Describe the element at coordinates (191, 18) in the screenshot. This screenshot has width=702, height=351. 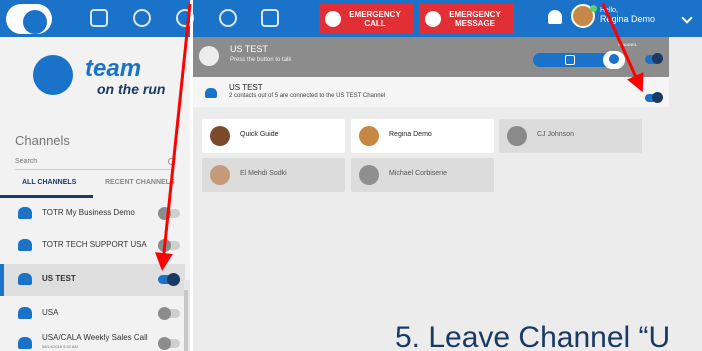
I see `nav-divider` at that location.